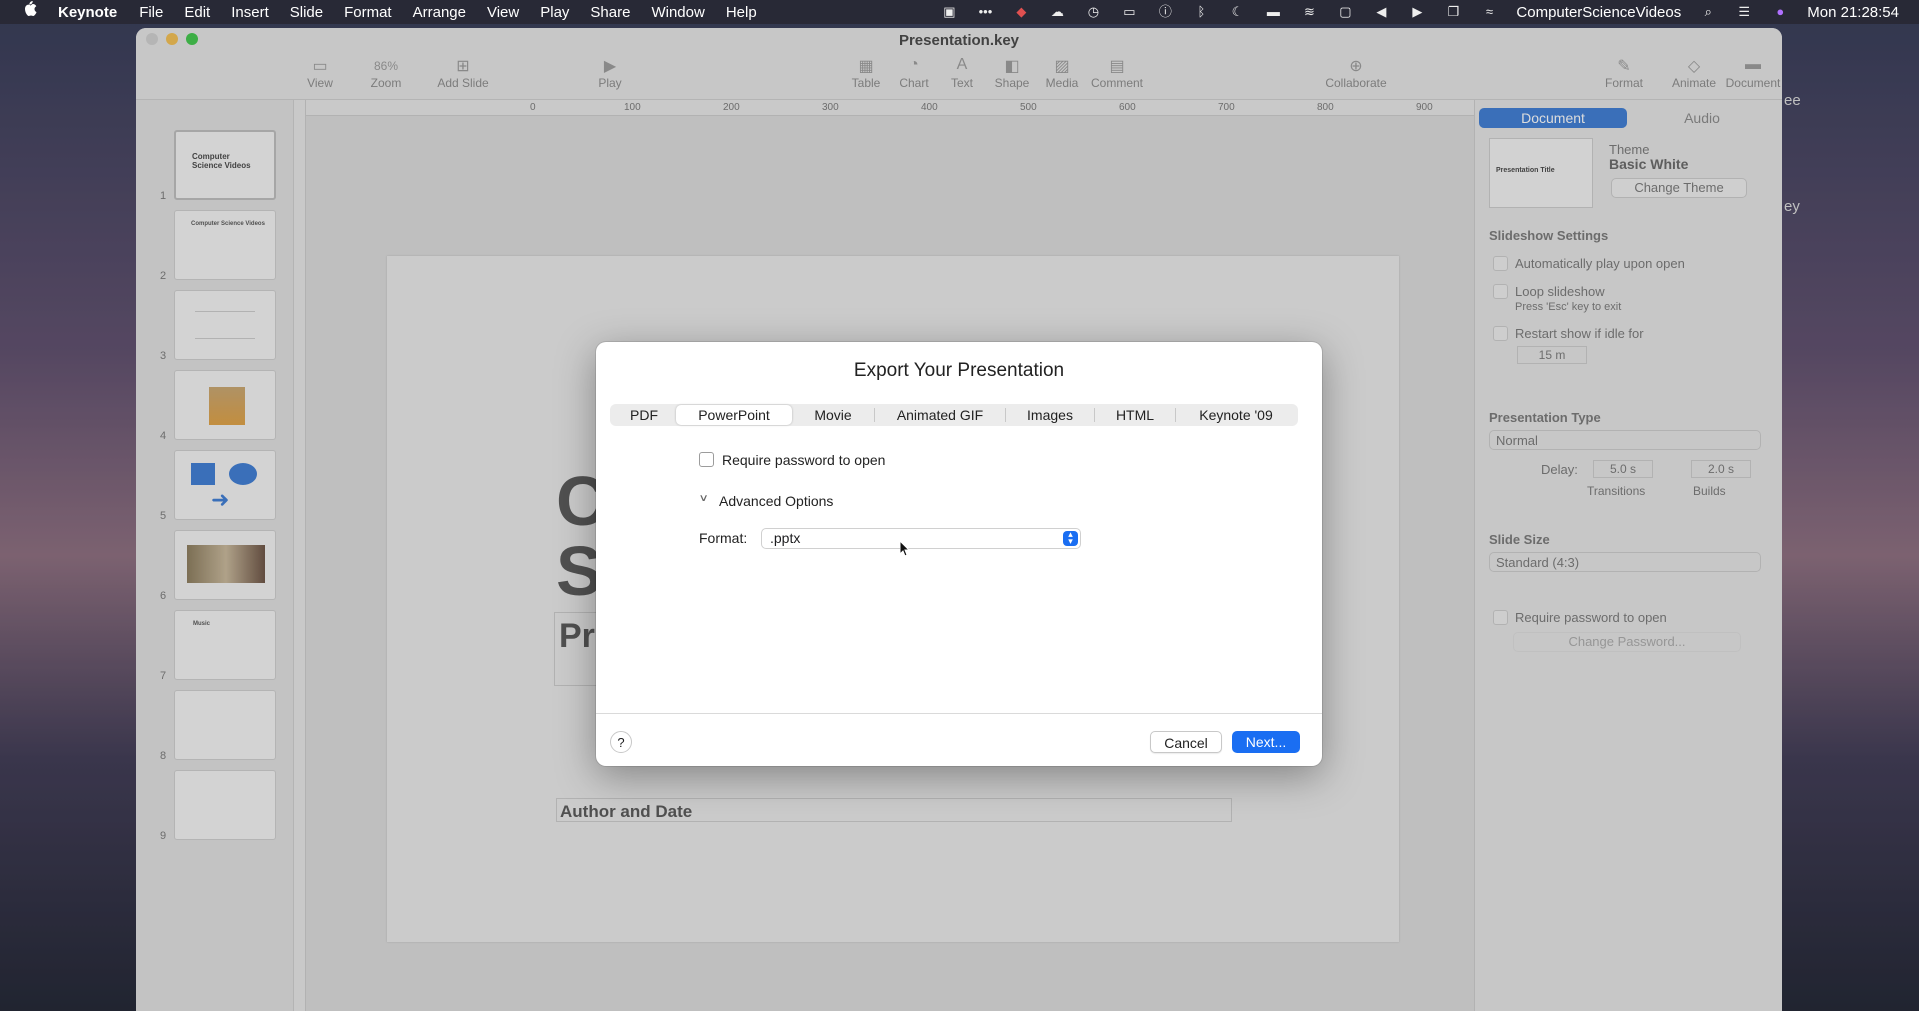  I want to click on clock: Mon 21:28:54, so click(1853, 12).